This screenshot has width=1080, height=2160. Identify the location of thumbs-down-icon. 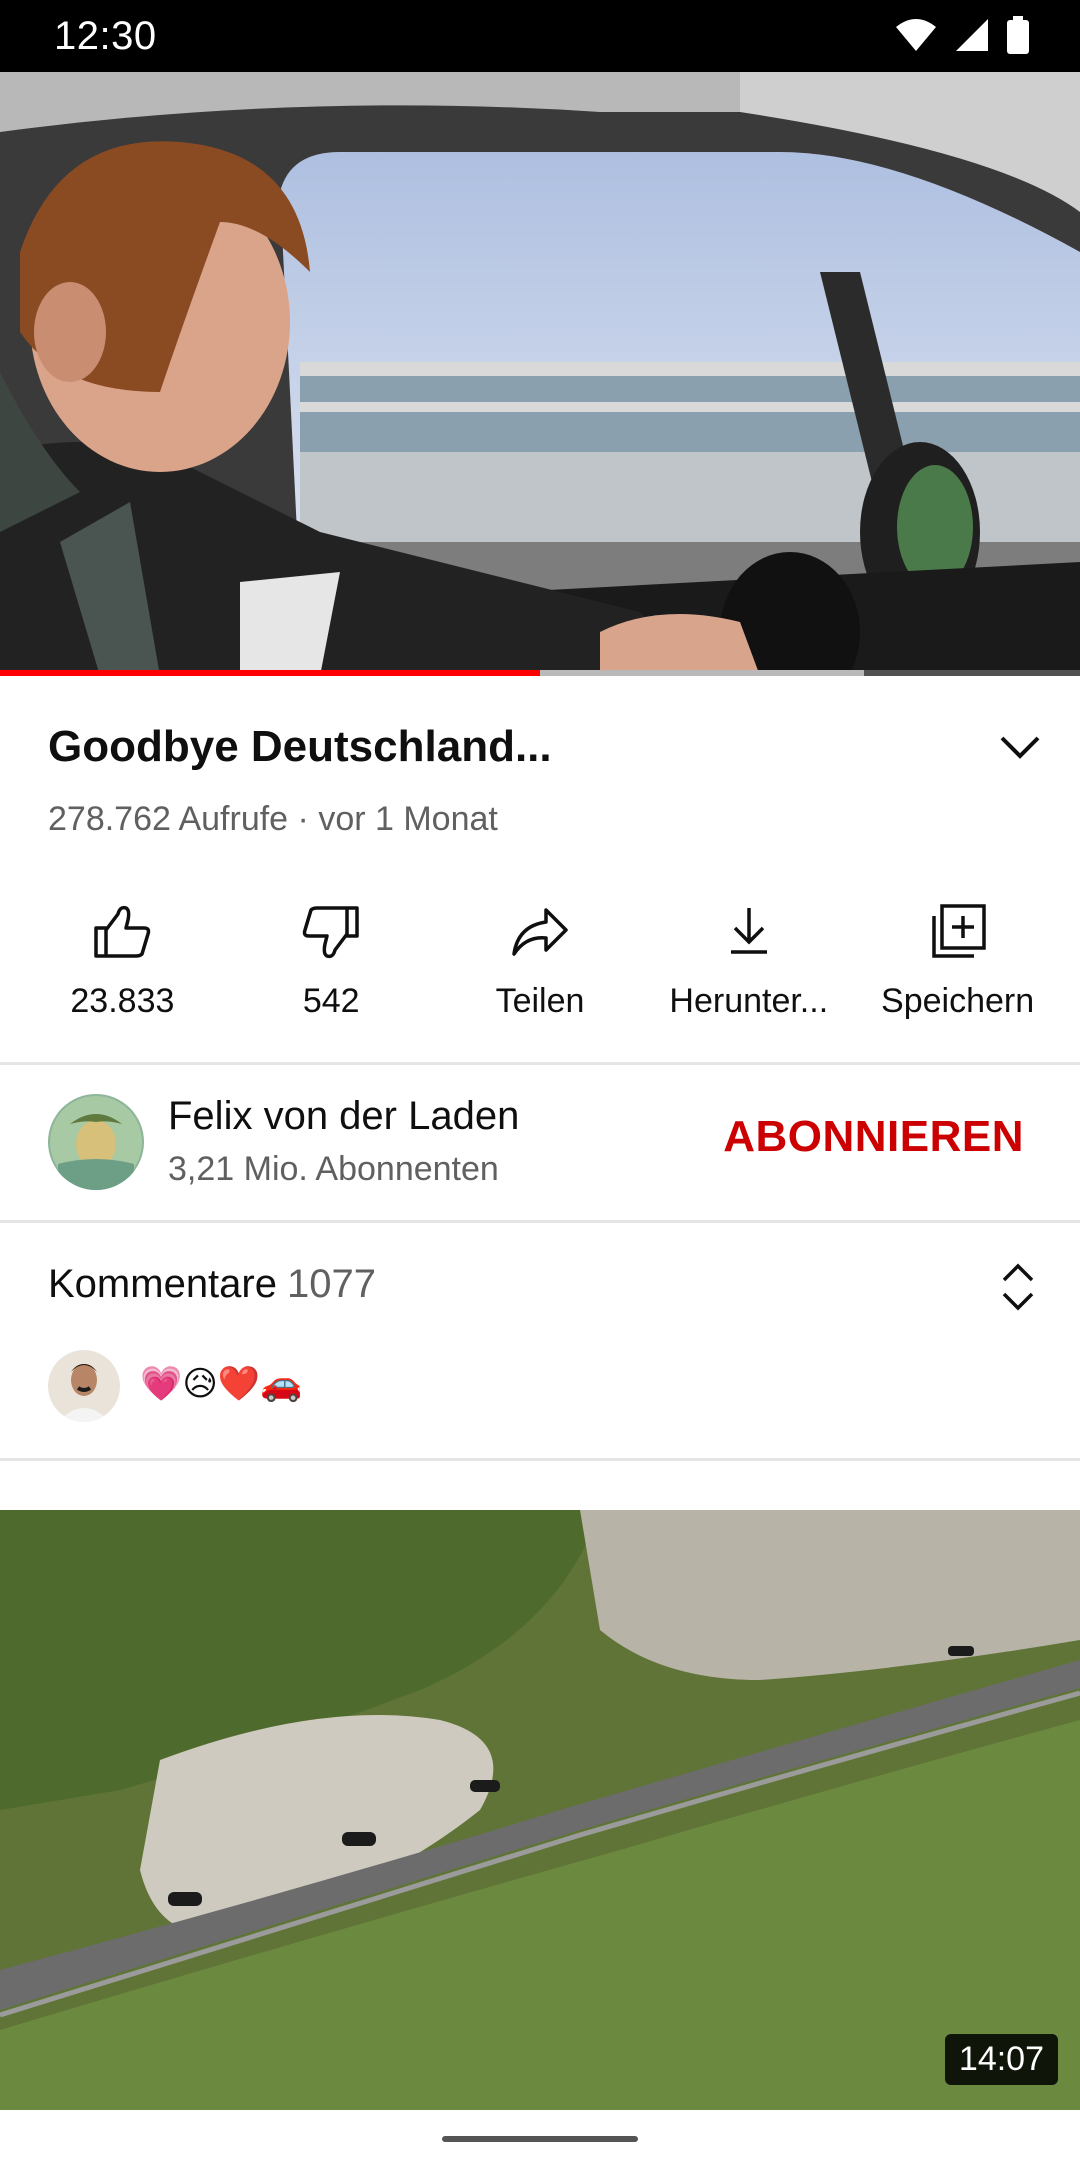
(330, 932).